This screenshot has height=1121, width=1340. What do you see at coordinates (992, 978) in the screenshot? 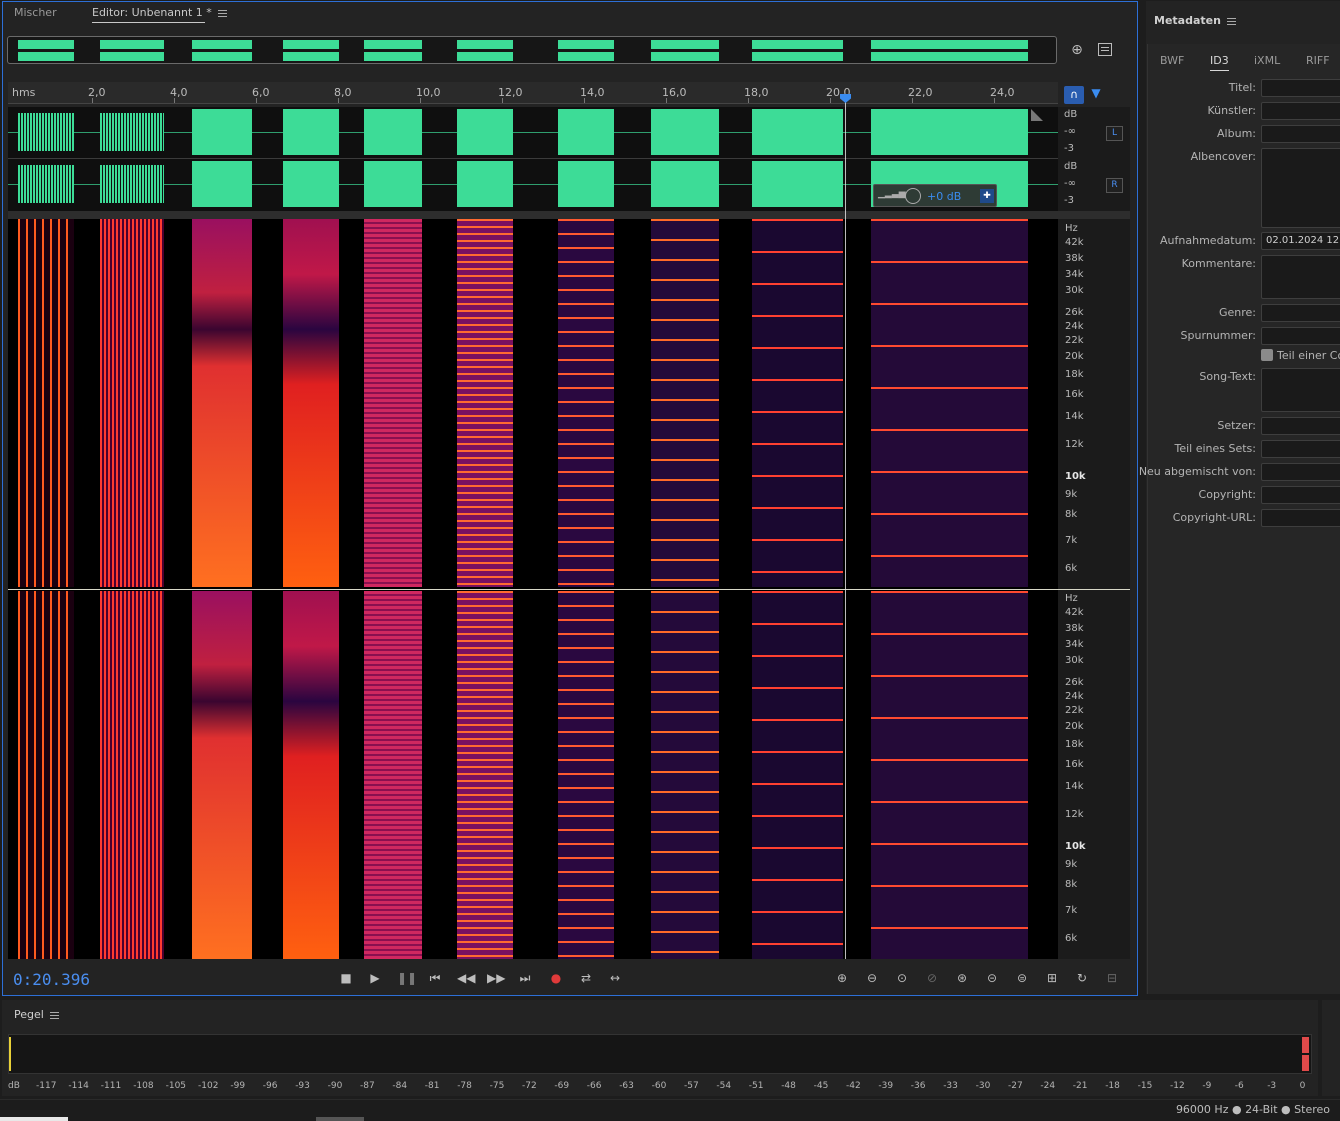
I see `zoom-out-time-icon: ⊝` at bounding box center [992, 978].